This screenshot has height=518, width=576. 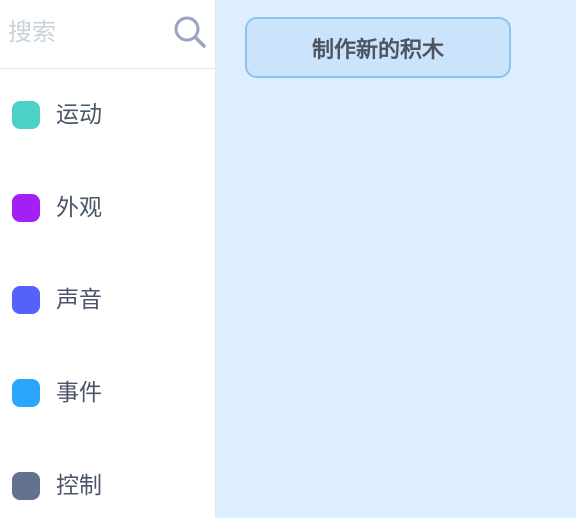 I want to click on category-events: 事件, so click(x=108, y=393).